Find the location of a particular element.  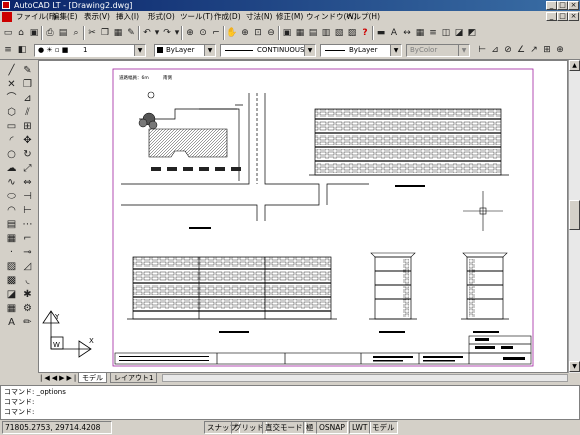

arc-icon: ◜ is located at coordinates (11, 140).